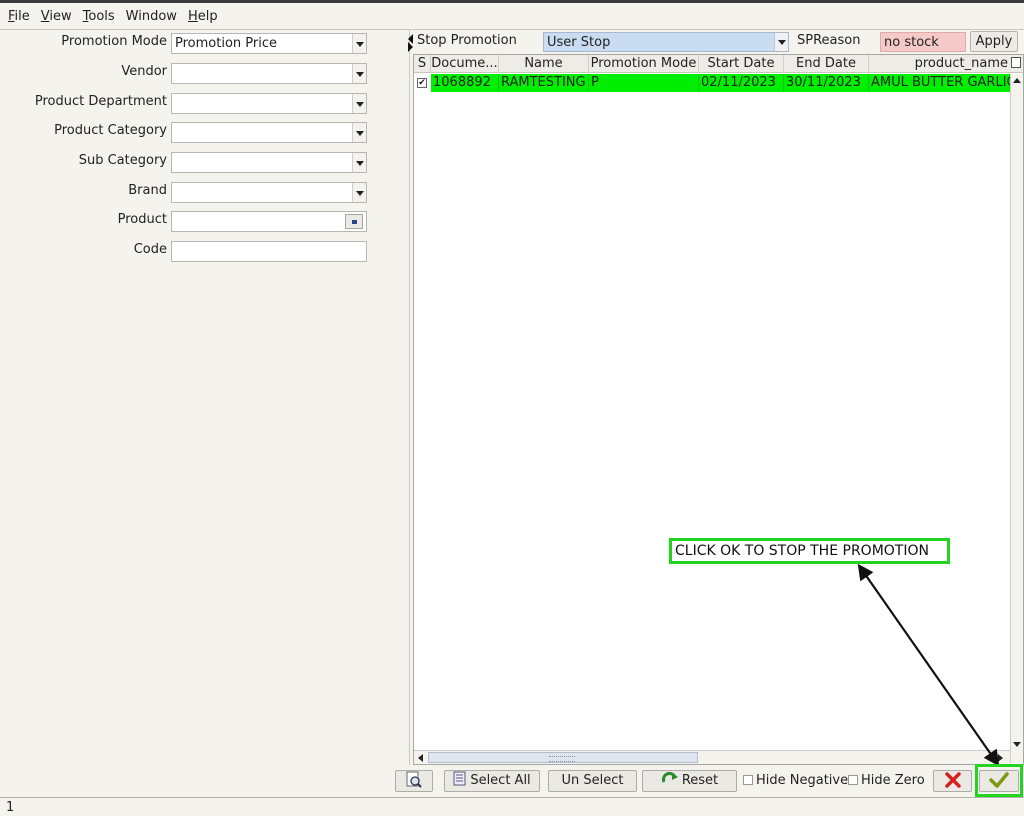 The image size is (1024, 816). What do you see at coordinates (100, 101) in the screenshot?
I see `product-department-label: Product Department` at bounding box center [100, 101].